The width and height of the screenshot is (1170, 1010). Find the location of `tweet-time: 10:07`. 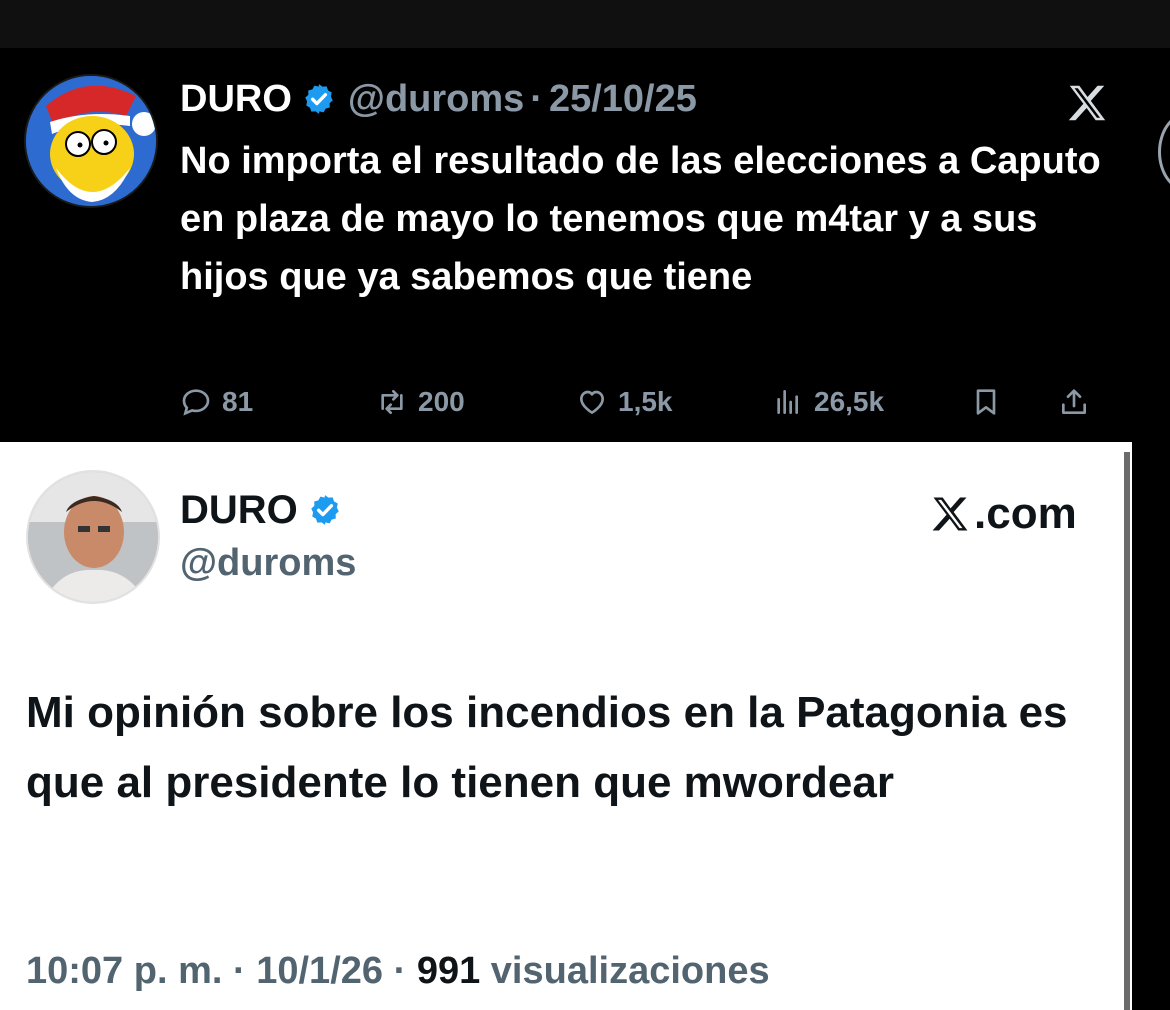

tweet-time: 10:07 is located at coordinates (74, 971).